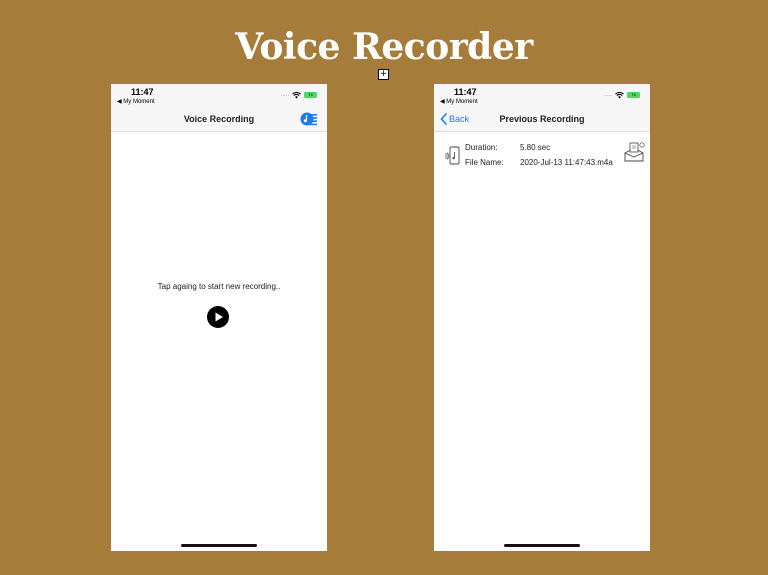 The height and width of the screenshot is (575, 768). I want to click on navigation-bar: Back Previous Recording, so click(542, 120).